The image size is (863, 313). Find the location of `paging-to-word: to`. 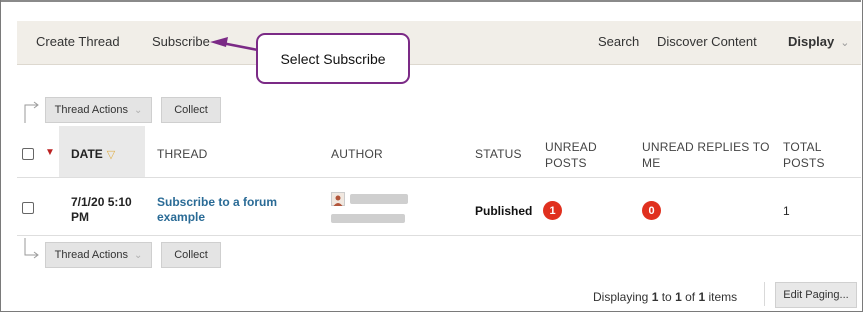

paging-to-word: to is located at coordinates (667, 297).